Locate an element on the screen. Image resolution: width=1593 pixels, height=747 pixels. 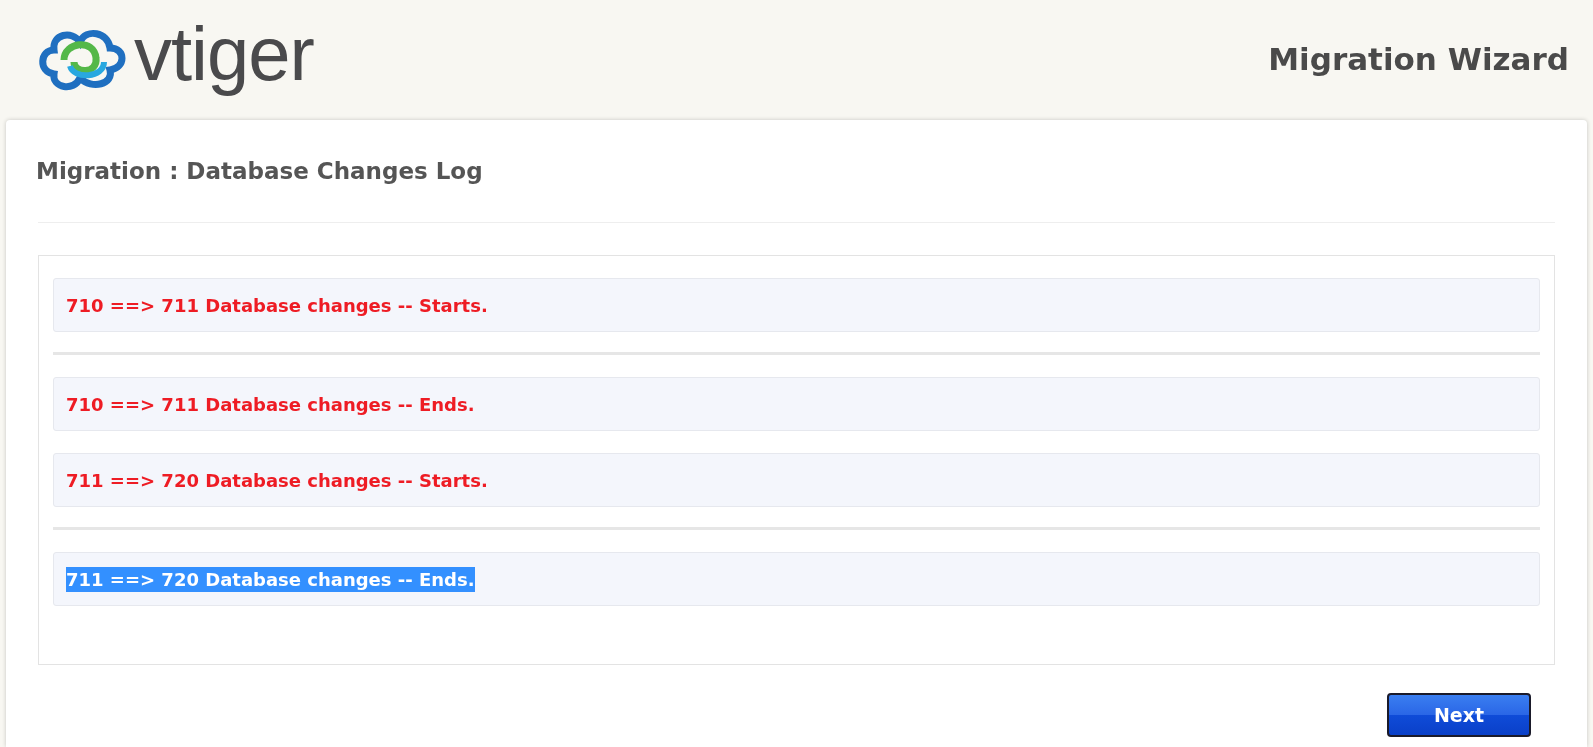
log-text: 710 ==> 711 Database changes -- Ends. is located at coordinates (270, 404).